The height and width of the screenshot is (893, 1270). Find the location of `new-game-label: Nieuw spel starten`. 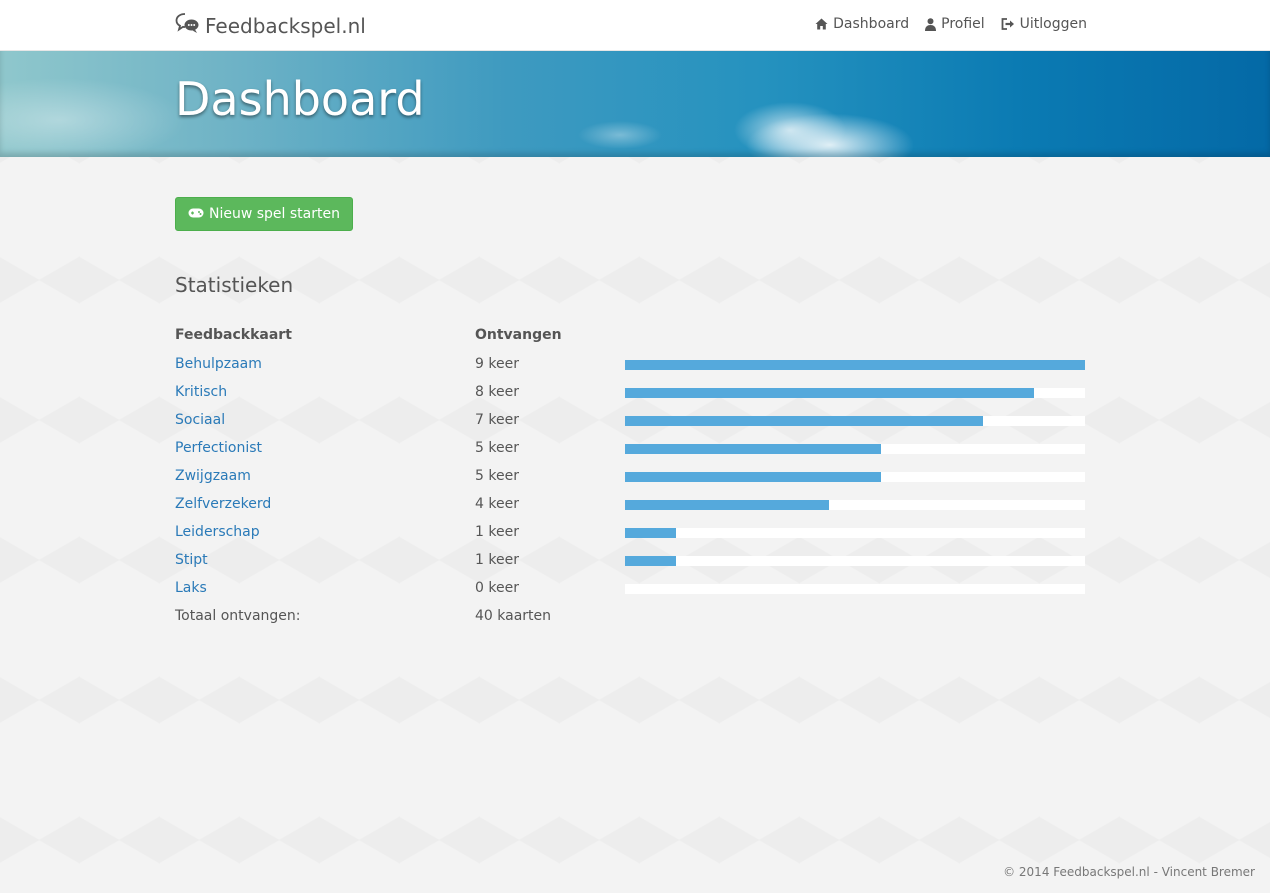

new-game-label: Nieuw spel starten is located at coordinates (274, 214).